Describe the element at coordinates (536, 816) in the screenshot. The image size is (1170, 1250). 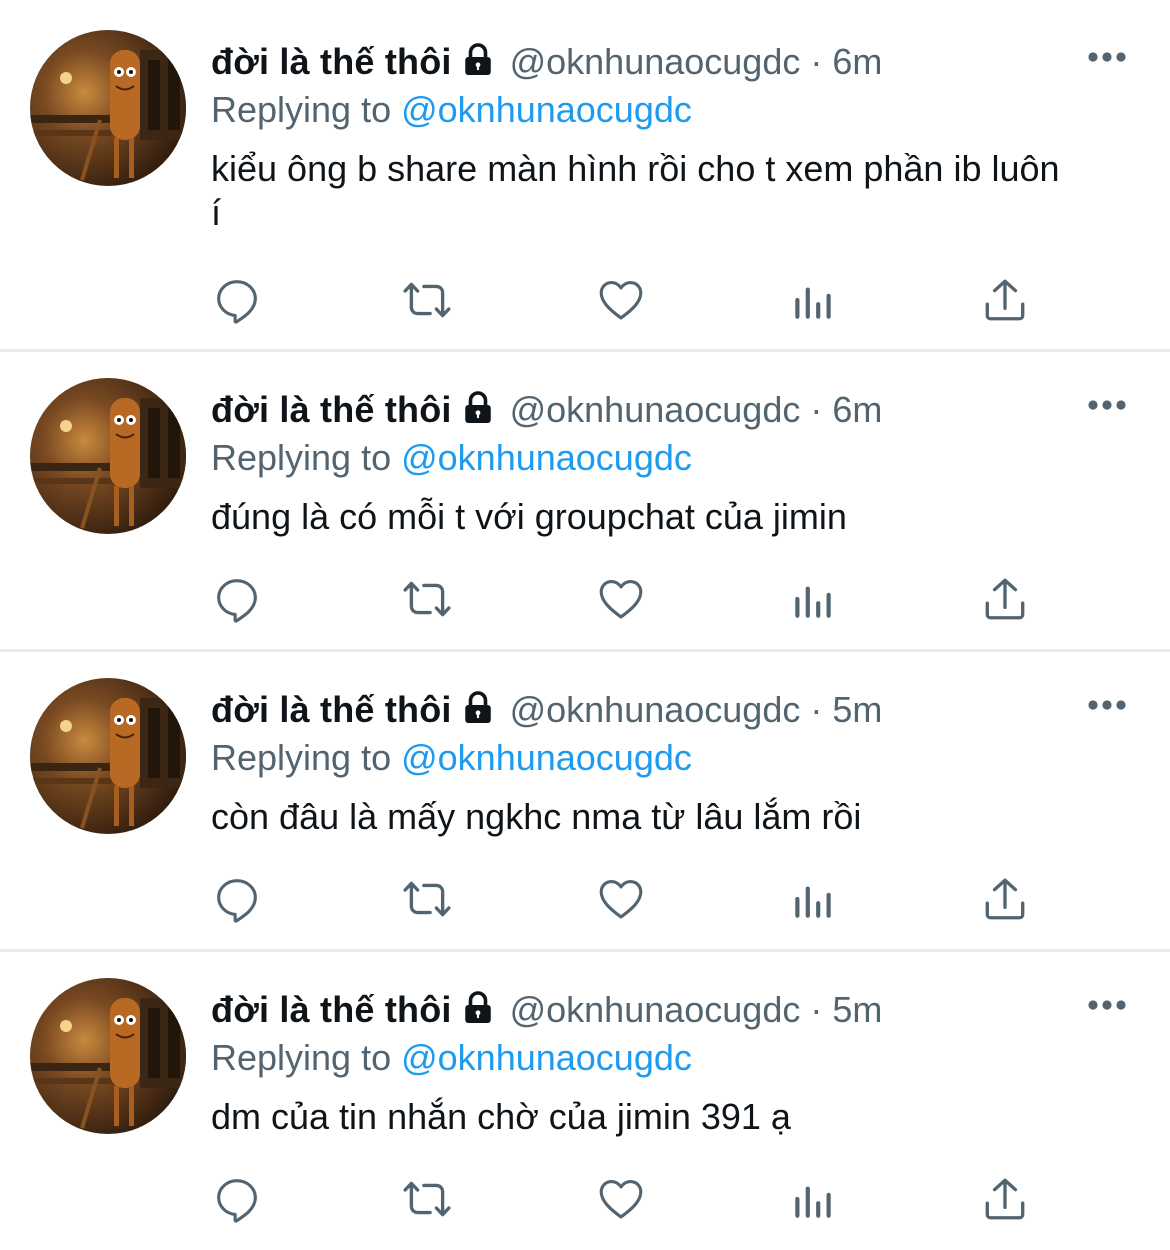
I see `tweet-text: còn đâu là mấy ngkhc nma từ lâu lắm rồi` at that location.